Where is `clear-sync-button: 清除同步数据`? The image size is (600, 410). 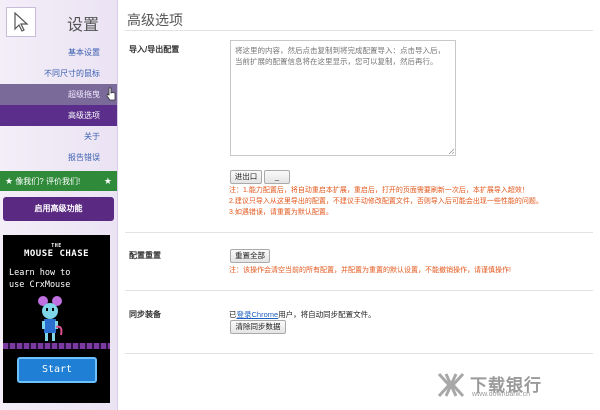 clear-sync-button: 清除同步数据 is located at coordinates (258, 327).